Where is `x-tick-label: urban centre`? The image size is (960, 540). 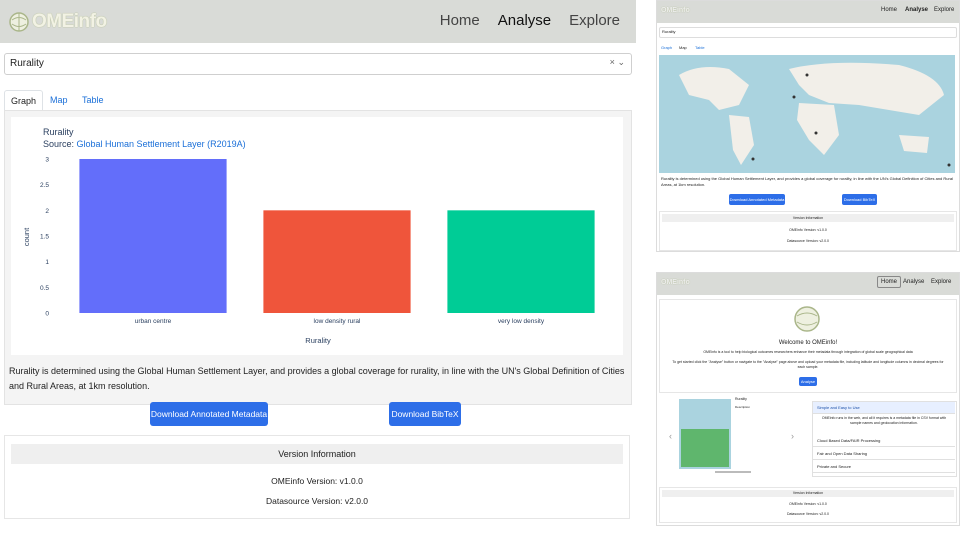 x-tick-label: urban centre is located at coordinates (153, 321).